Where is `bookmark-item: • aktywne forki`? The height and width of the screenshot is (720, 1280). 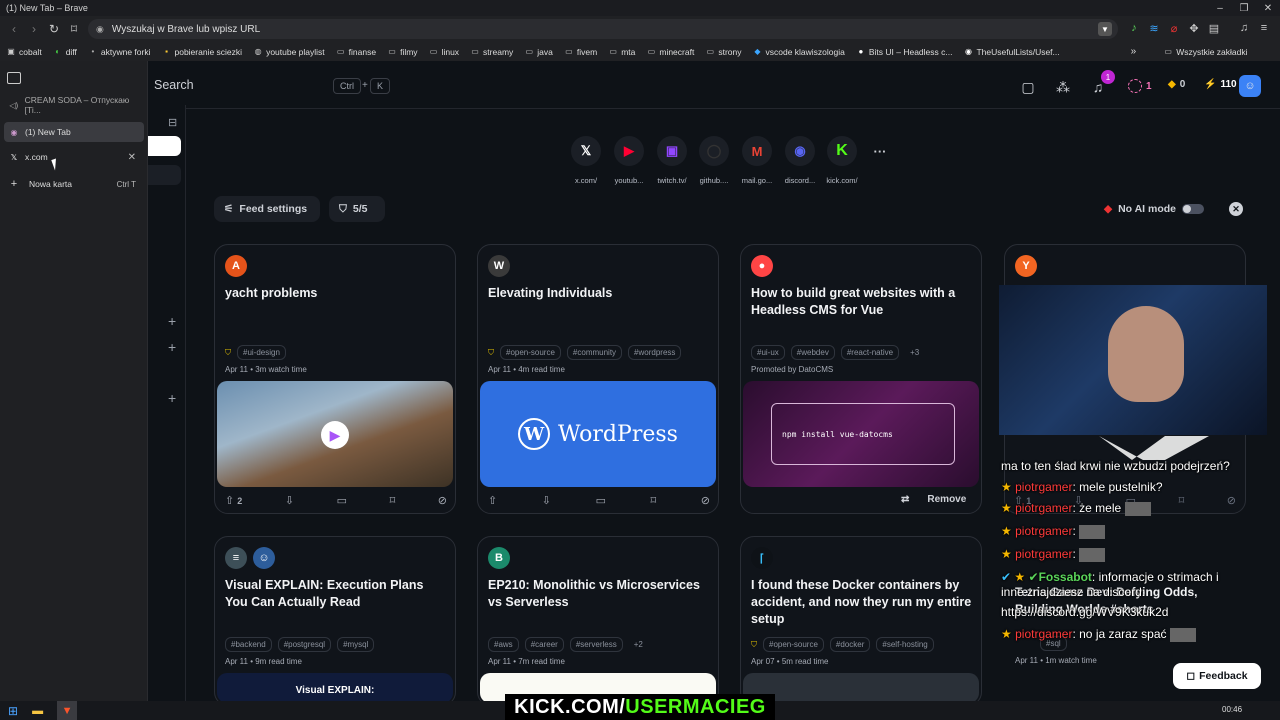 bookmark-item: • aktywne forki is located at coordinates (119, 52).